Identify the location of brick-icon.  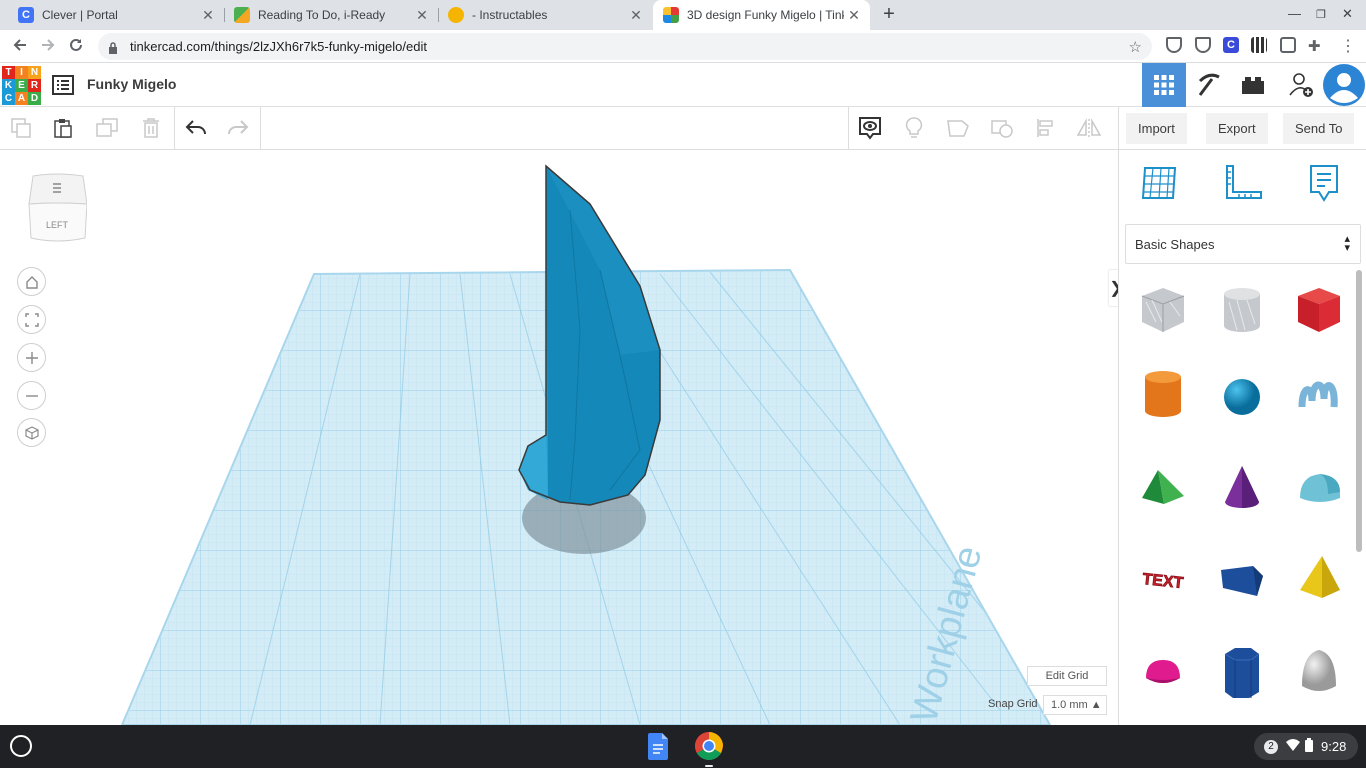
(1253, 85).